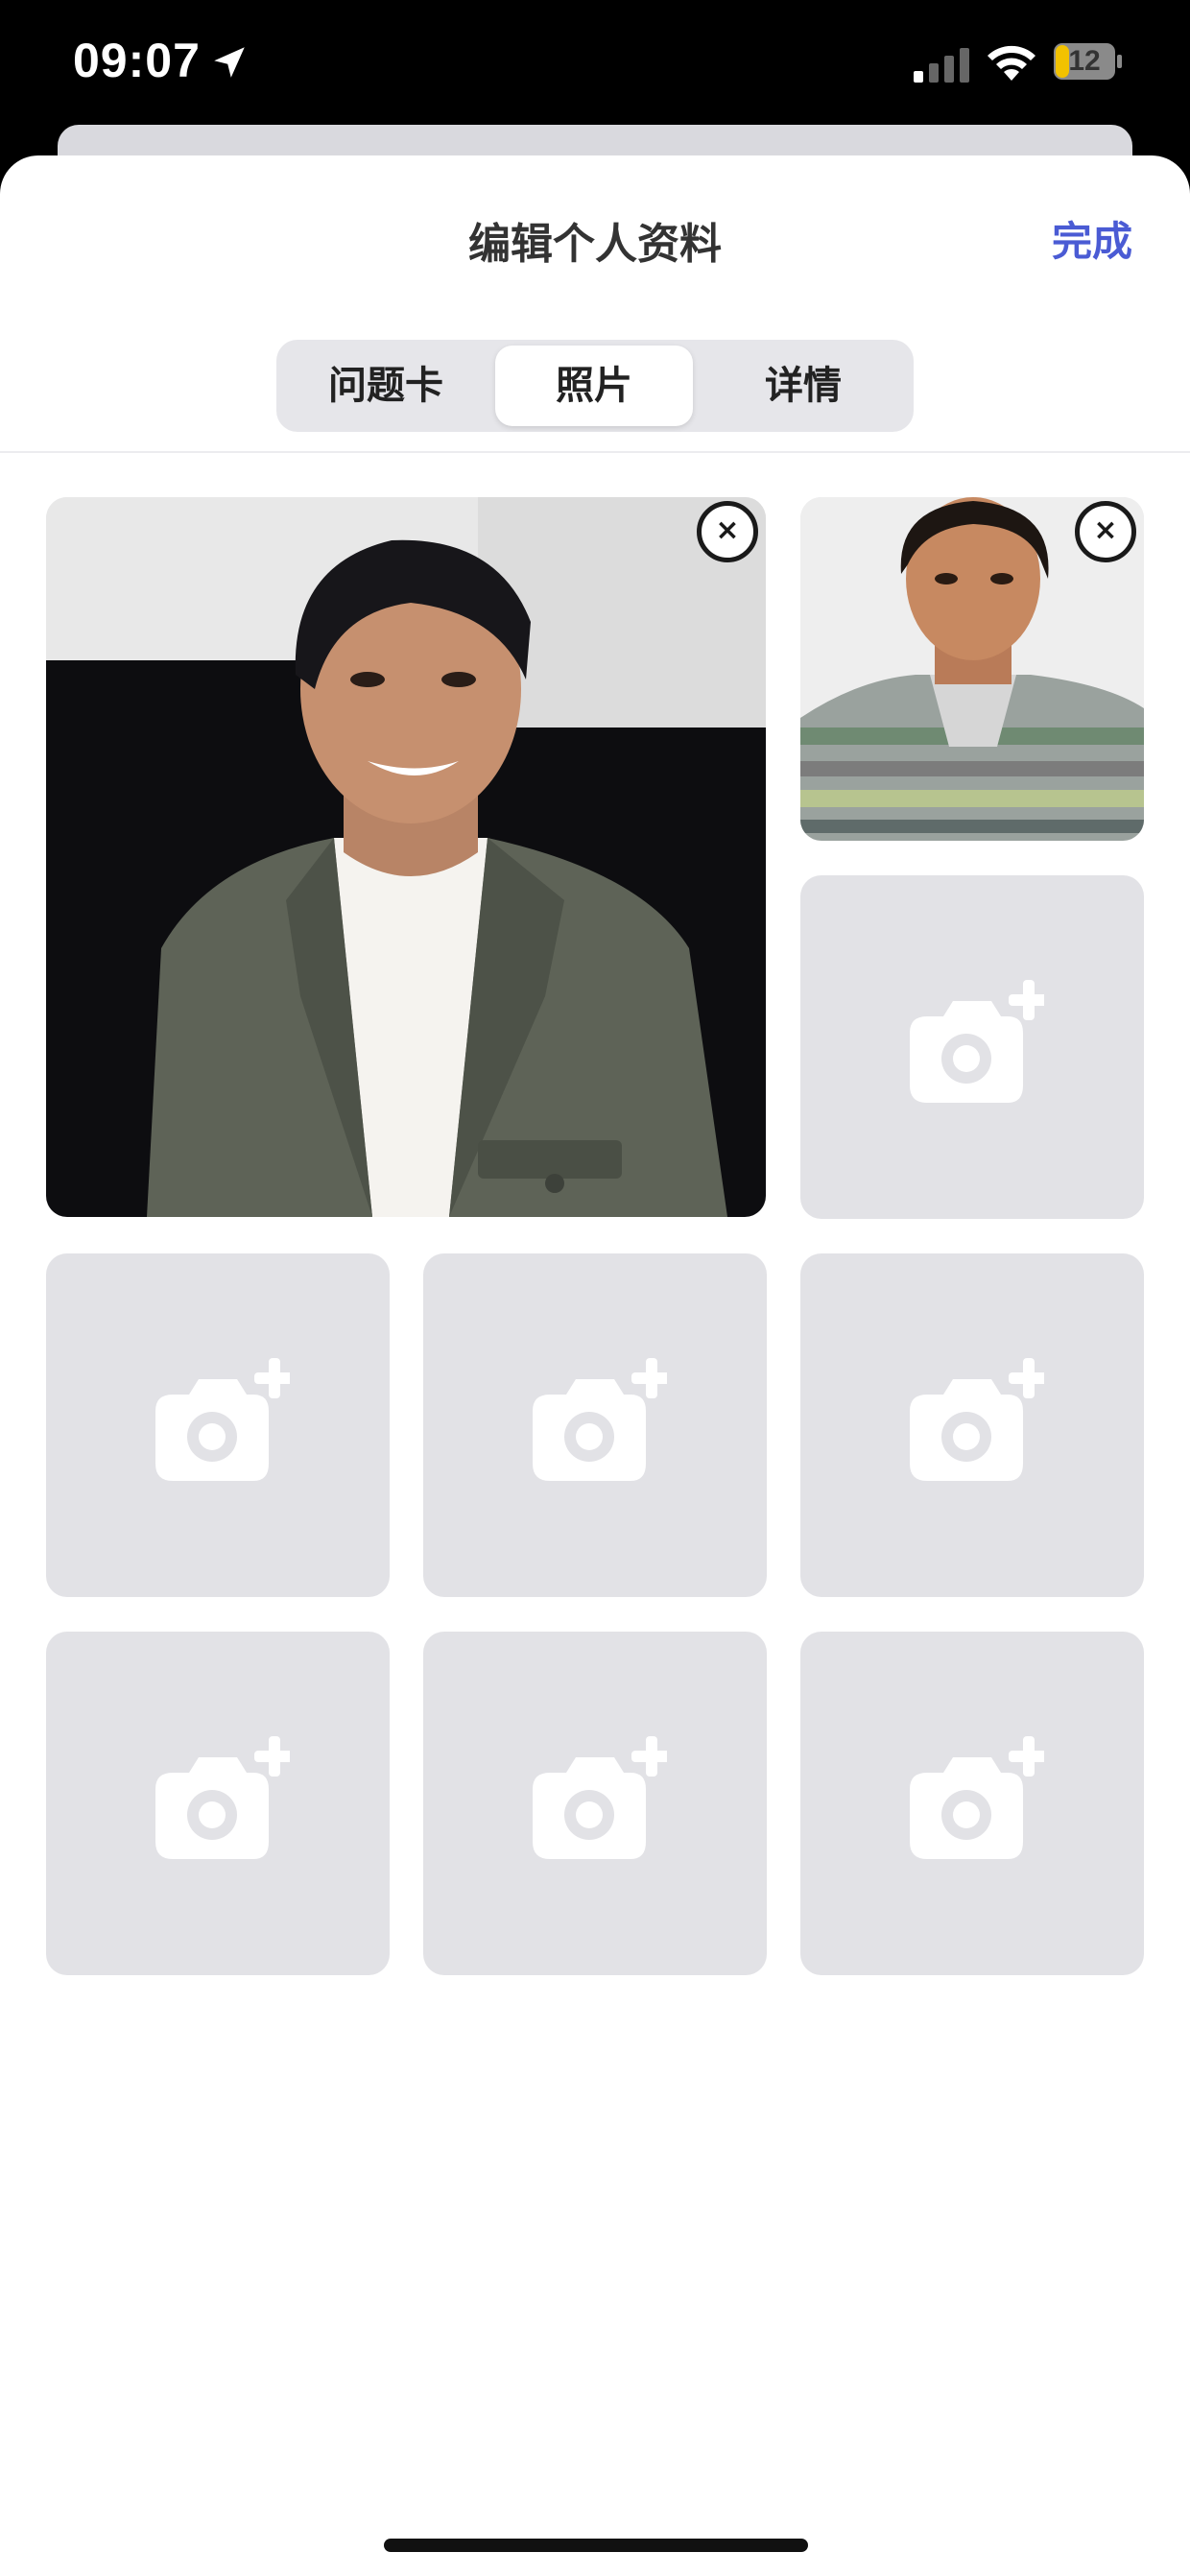 The image size is (1190, 2576). Describe the element at coordinates (1084, 61) in the screenshot. I see `battery-level: 12` at that location.